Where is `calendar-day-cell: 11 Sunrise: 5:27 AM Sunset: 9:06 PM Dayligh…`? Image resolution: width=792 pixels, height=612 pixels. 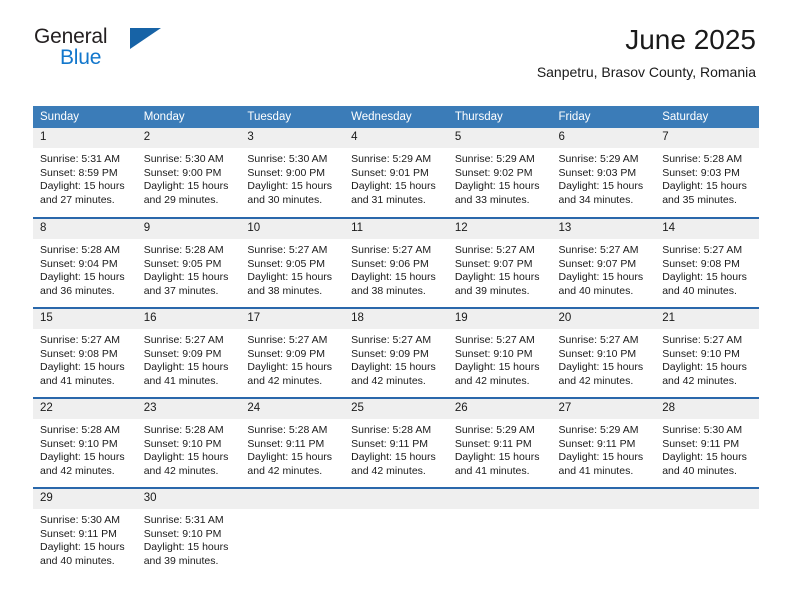 calendar-day-cell: 11 Sunrise: 5:27 AM Sunset: 9:06 PM Dayligh… is located at coordinates (396, 262).